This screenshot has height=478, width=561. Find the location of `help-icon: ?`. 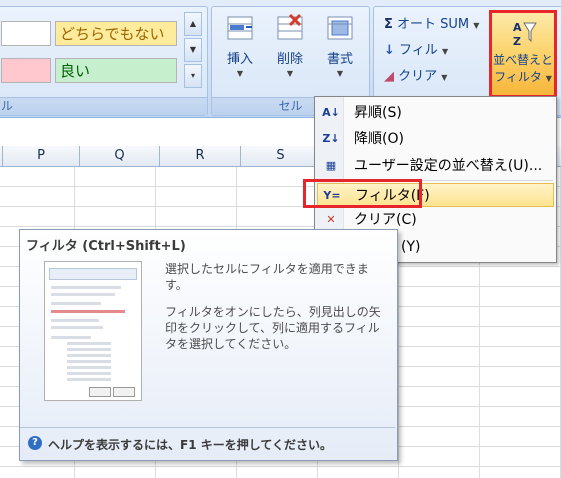

help-icon: ? is located at coordinates (35, 443).